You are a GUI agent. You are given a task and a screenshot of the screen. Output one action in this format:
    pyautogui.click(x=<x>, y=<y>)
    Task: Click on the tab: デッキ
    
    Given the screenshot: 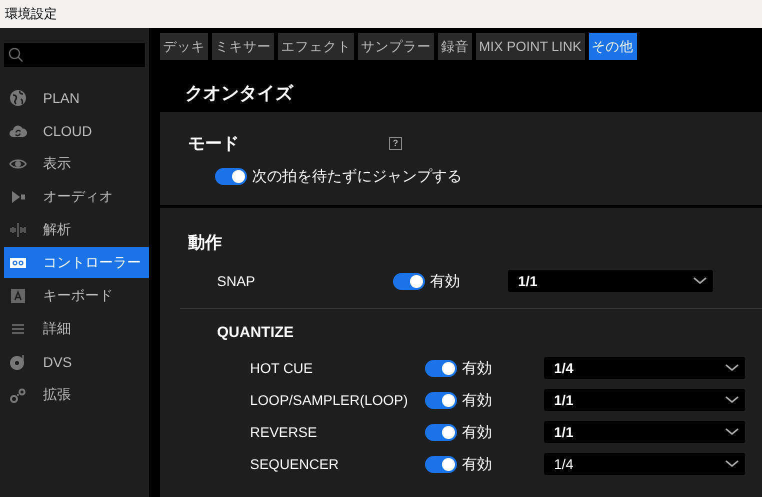 What is the action you would take?
    pyautogui.click(x=184, y=46)
    